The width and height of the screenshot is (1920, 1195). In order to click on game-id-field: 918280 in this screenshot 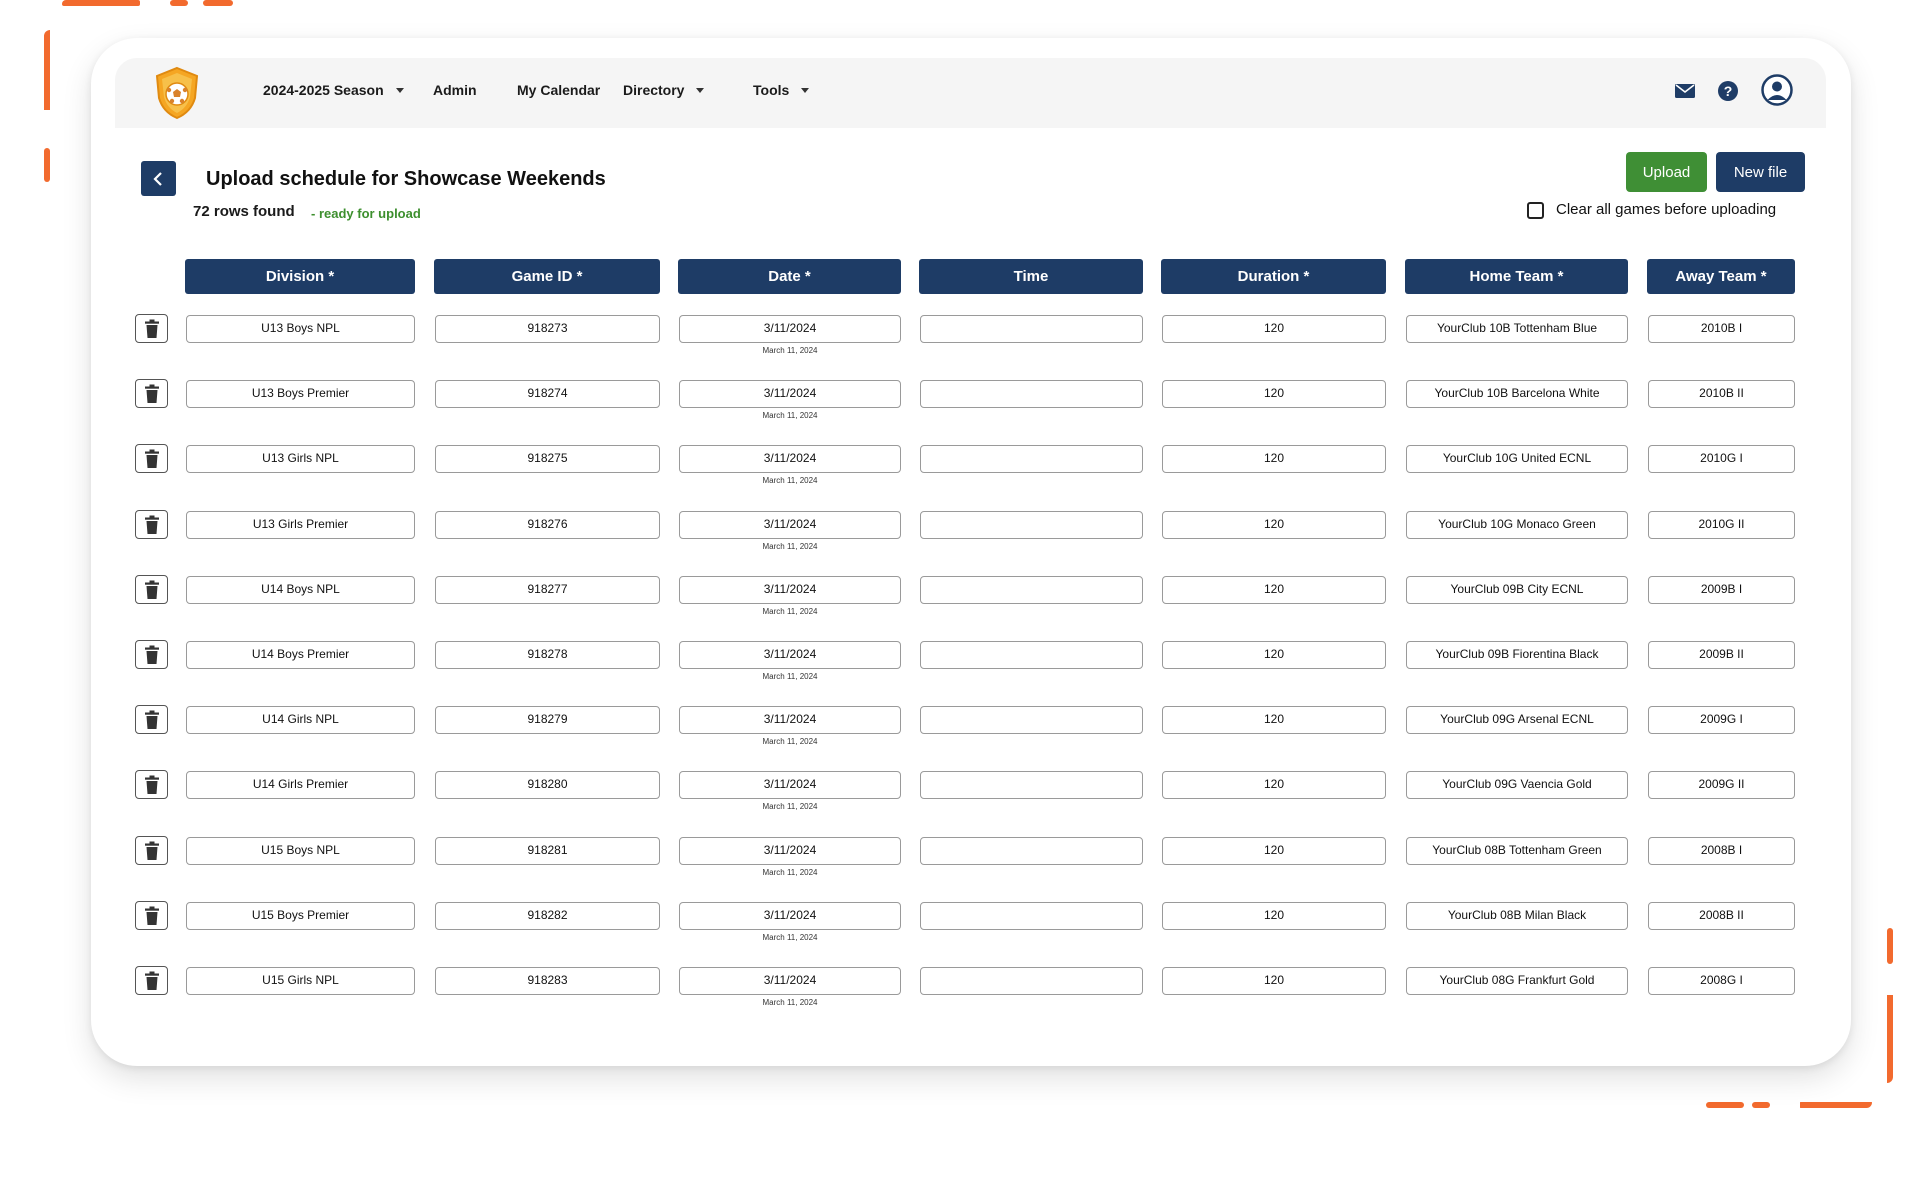, I will do `click(547, 785)`.